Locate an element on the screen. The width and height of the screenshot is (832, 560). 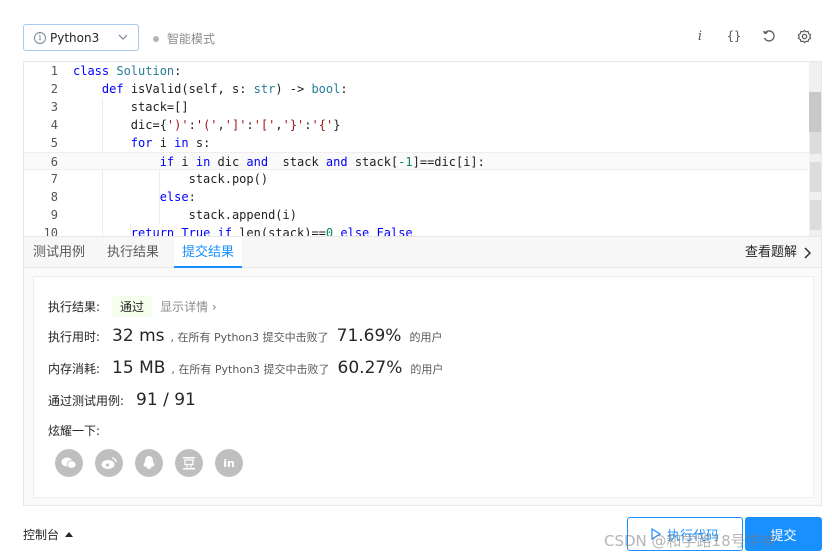
language-value: Python3 is located at coordinates (75, 37).